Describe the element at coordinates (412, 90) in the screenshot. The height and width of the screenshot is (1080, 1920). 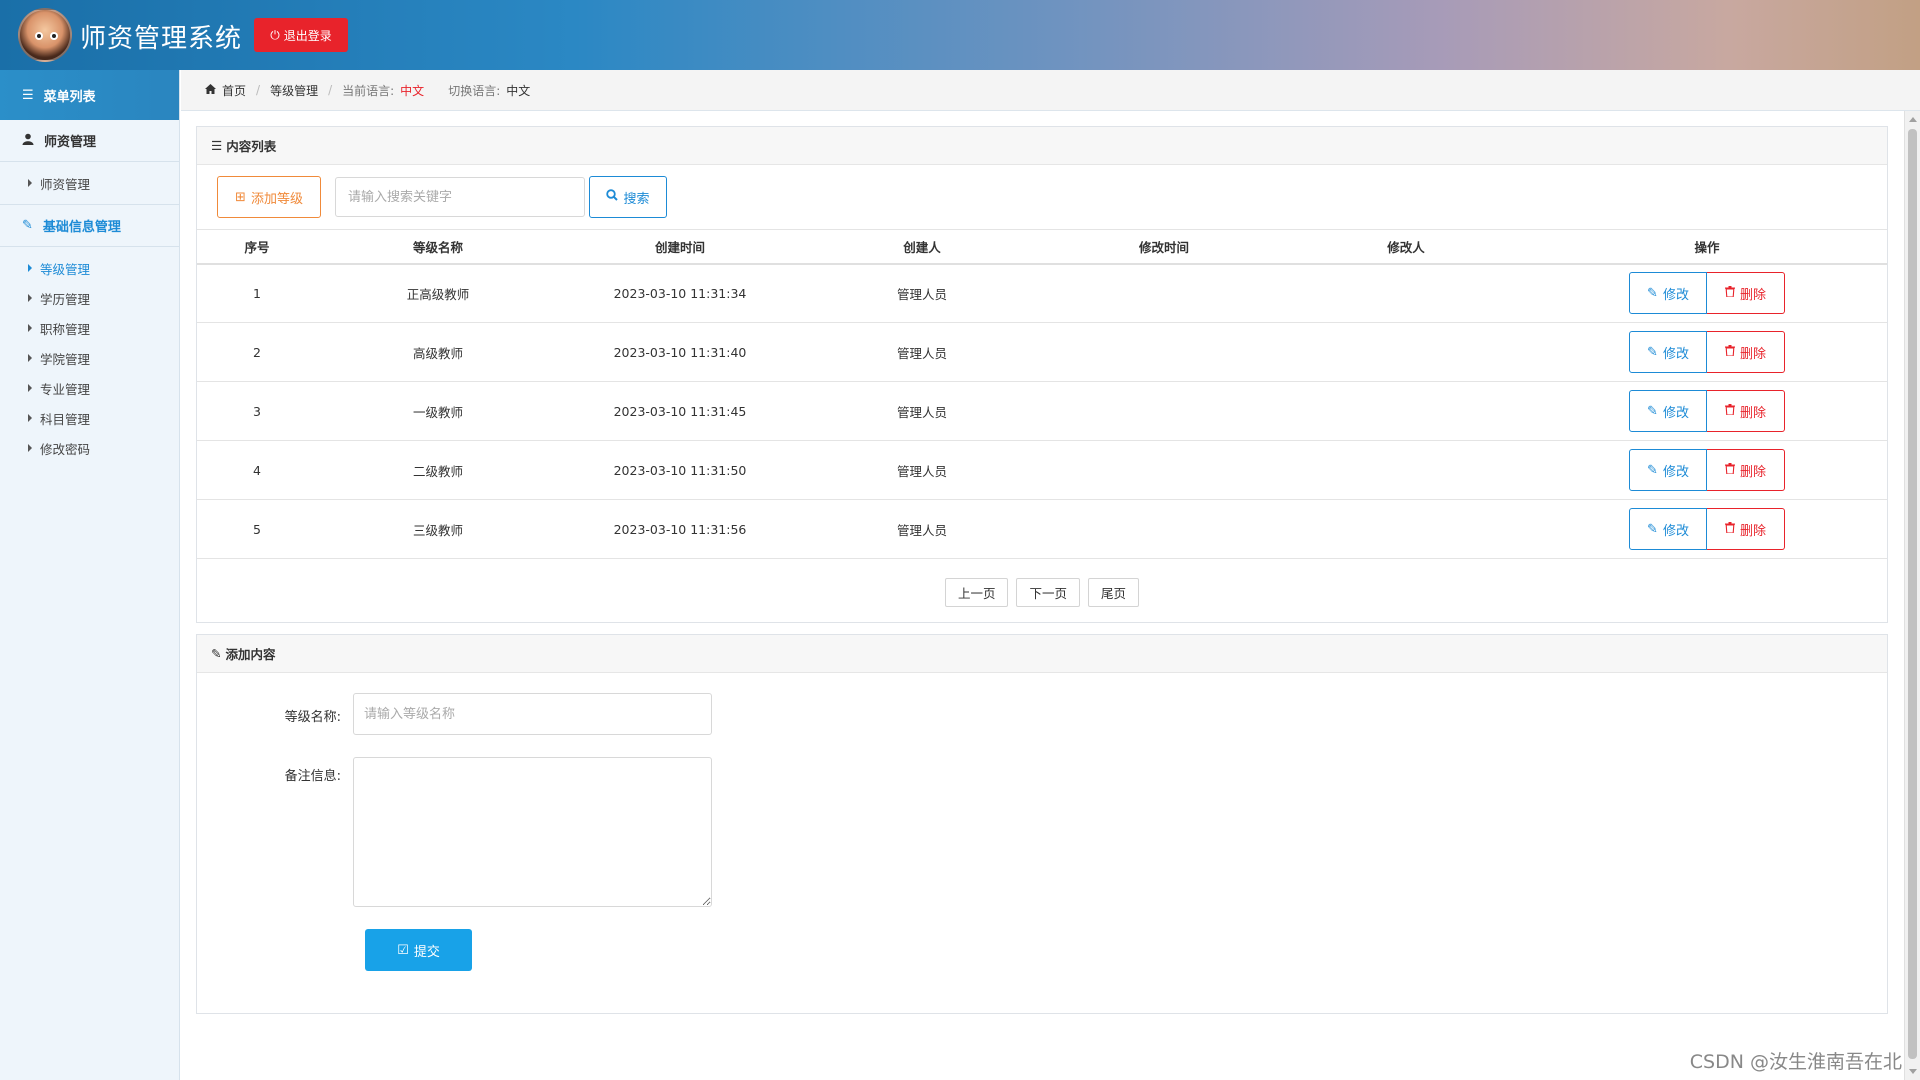
I see `current-language-value: 中文` at that location.